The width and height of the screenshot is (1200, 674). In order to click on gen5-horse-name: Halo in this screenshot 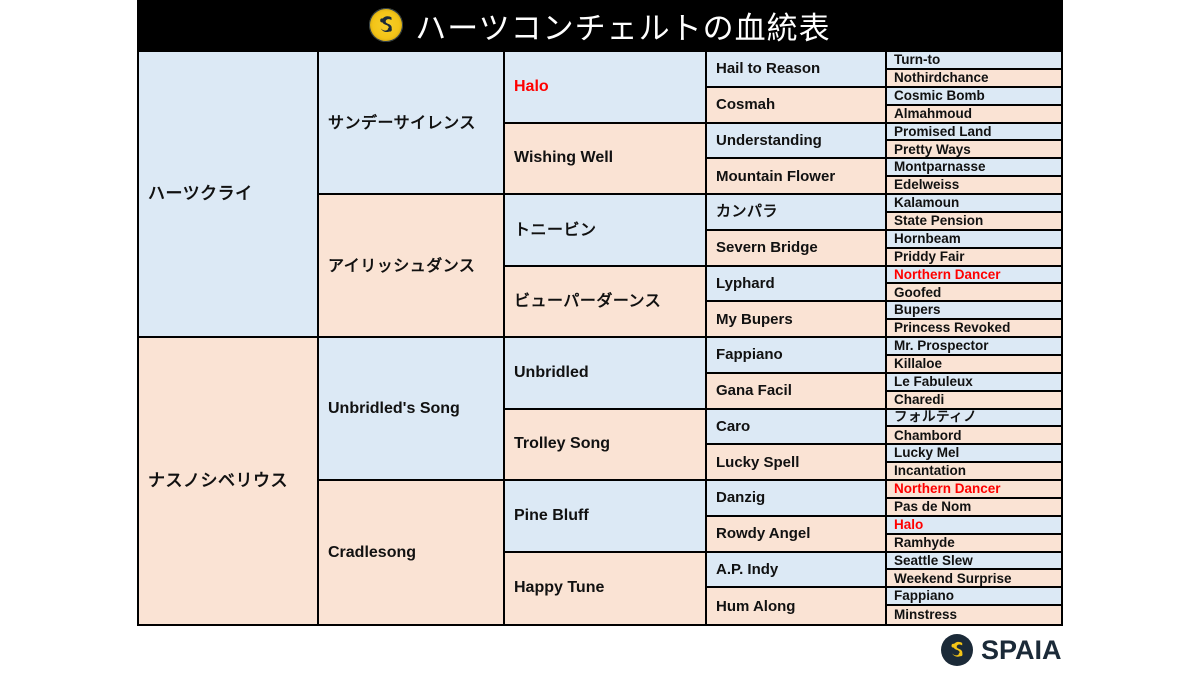, I will do `click(909, 524)`.